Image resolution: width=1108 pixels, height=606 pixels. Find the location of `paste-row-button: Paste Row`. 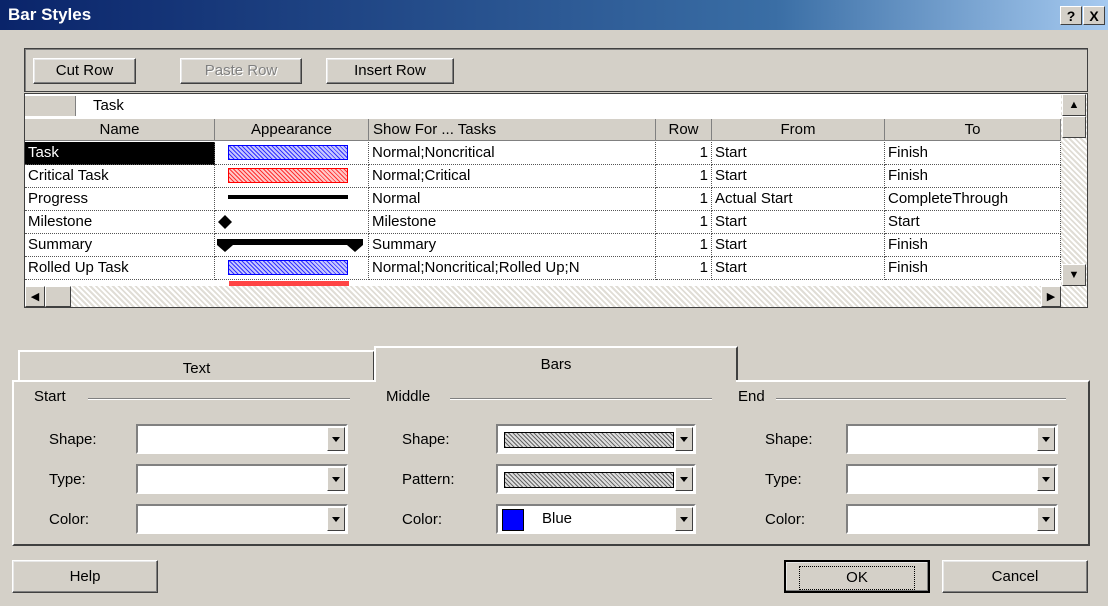

paste-row-button: Paste Row is located at coordinates (241, 71).